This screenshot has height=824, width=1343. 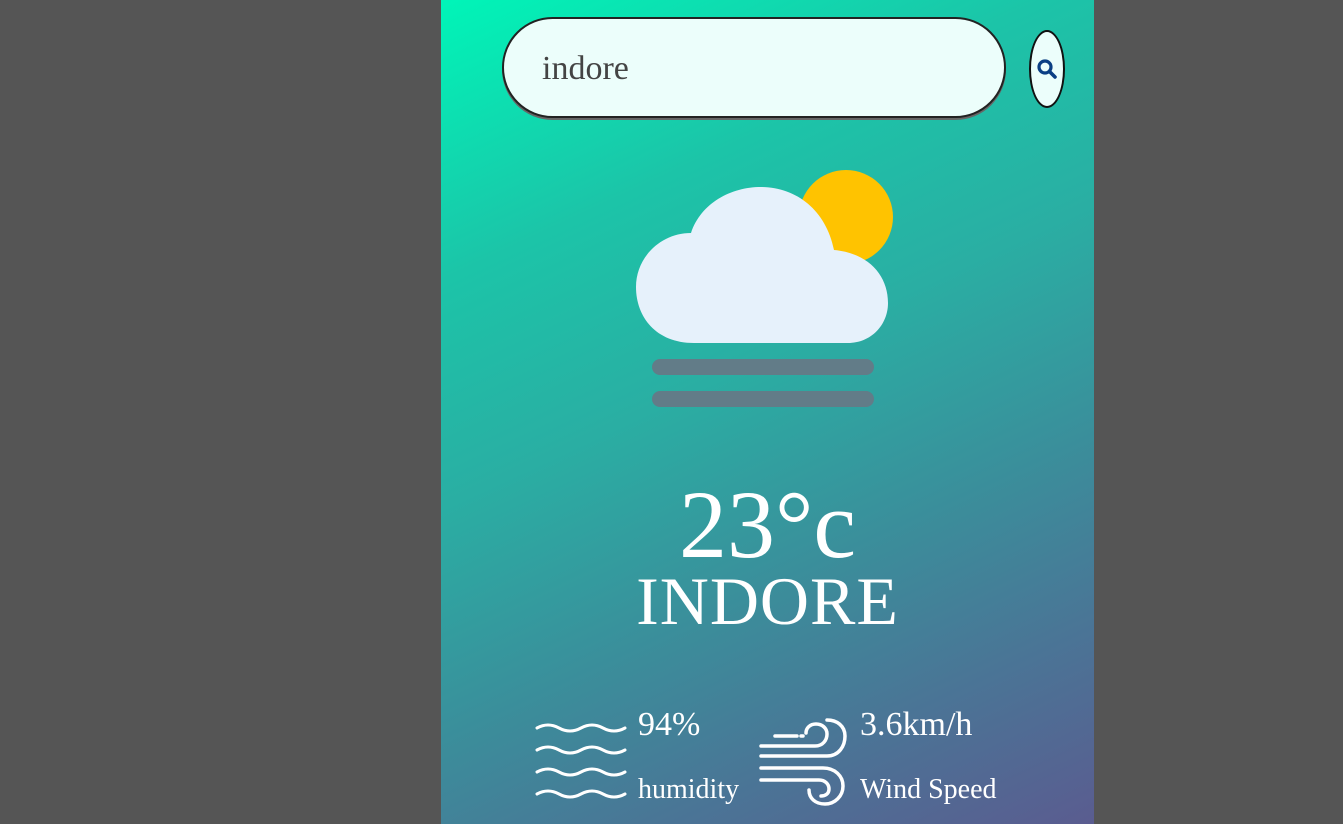 I want to click on search-icon, so click(x=1047, y=69).